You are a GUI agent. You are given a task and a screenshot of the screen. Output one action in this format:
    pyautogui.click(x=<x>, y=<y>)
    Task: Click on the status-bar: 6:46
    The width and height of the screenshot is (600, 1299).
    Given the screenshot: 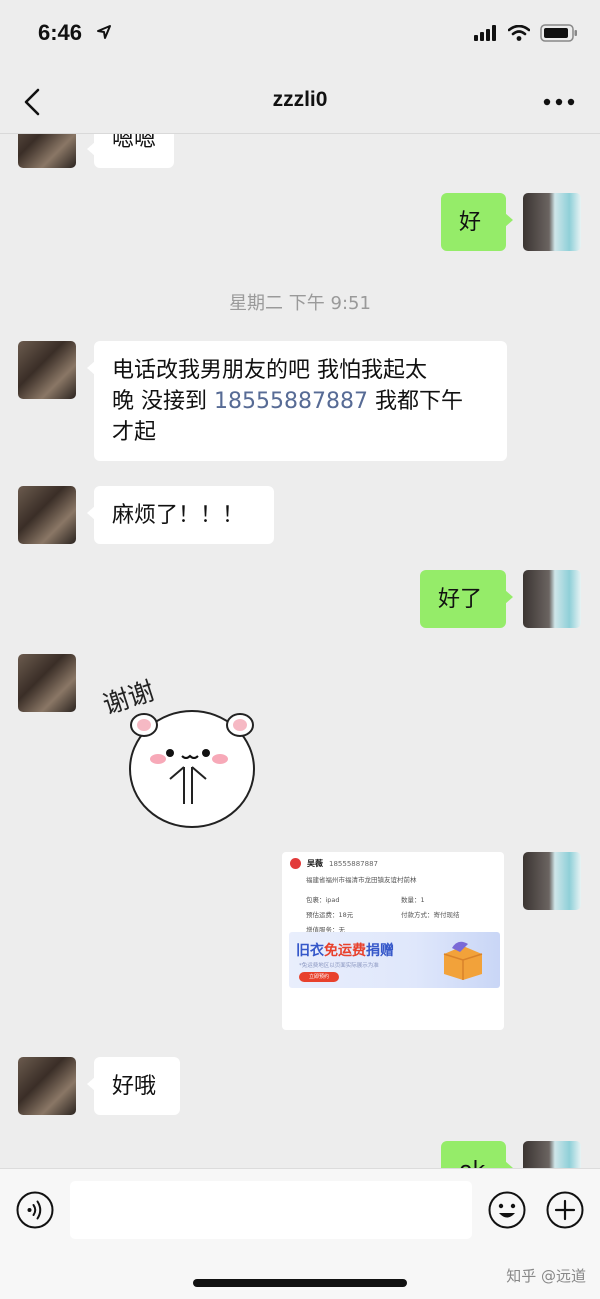 What is the action you would take?
    pyautogui.click(x=300, y=35)
    